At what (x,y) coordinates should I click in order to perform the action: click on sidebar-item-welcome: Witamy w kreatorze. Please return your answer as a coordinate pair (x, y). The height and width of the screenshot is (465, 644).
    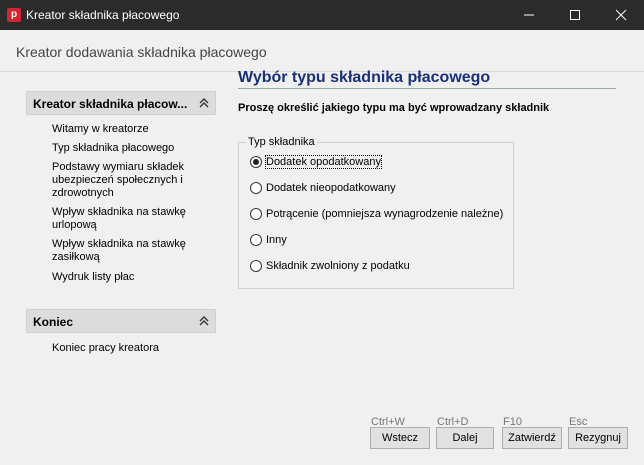
    Looking at the image, I should click on (132, 129).